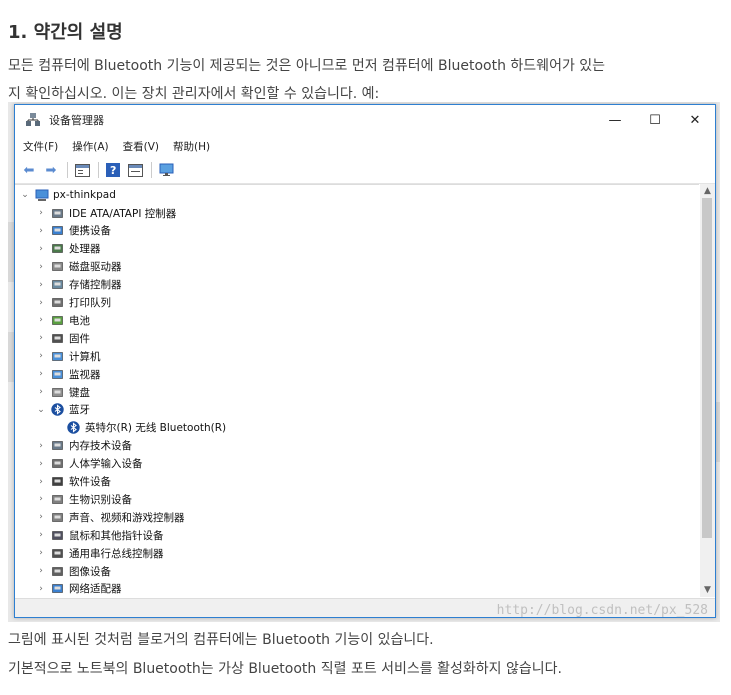 Image resolution: width=731 pixels, height=695 pixels. What do you see at coordinates (33, 120) in the screenshot?
I see `device-manager-icon` at bounding box center [33, 120].